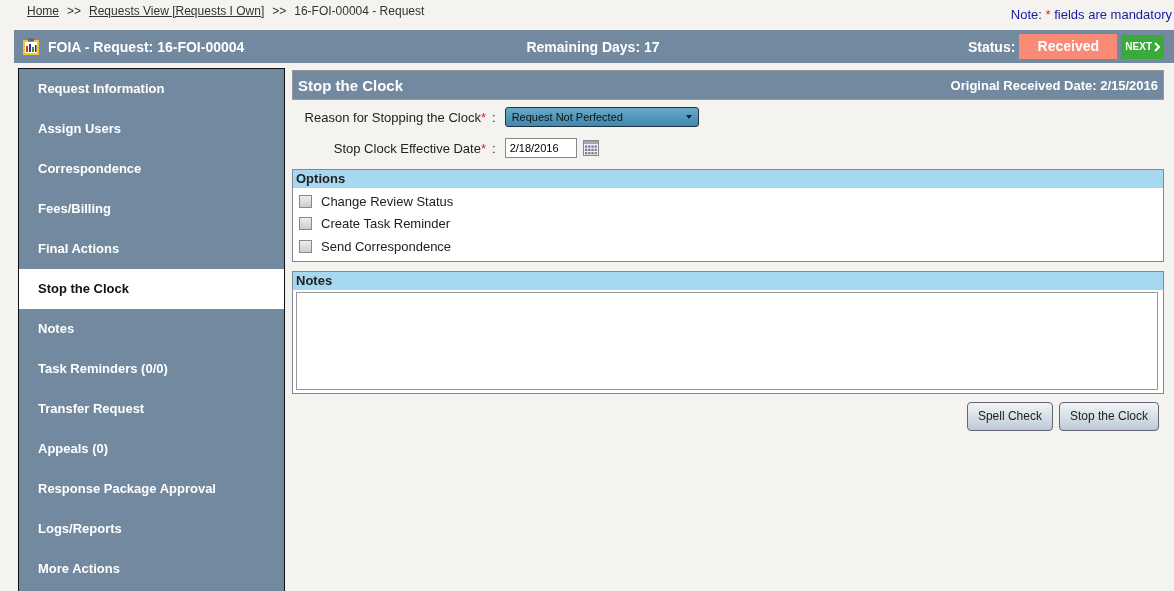 The image size is (1174, 591). Describe the element at coordinates (151, 529) in the screenshot. I see `sidebar-item: Logs/Reports` at that location.